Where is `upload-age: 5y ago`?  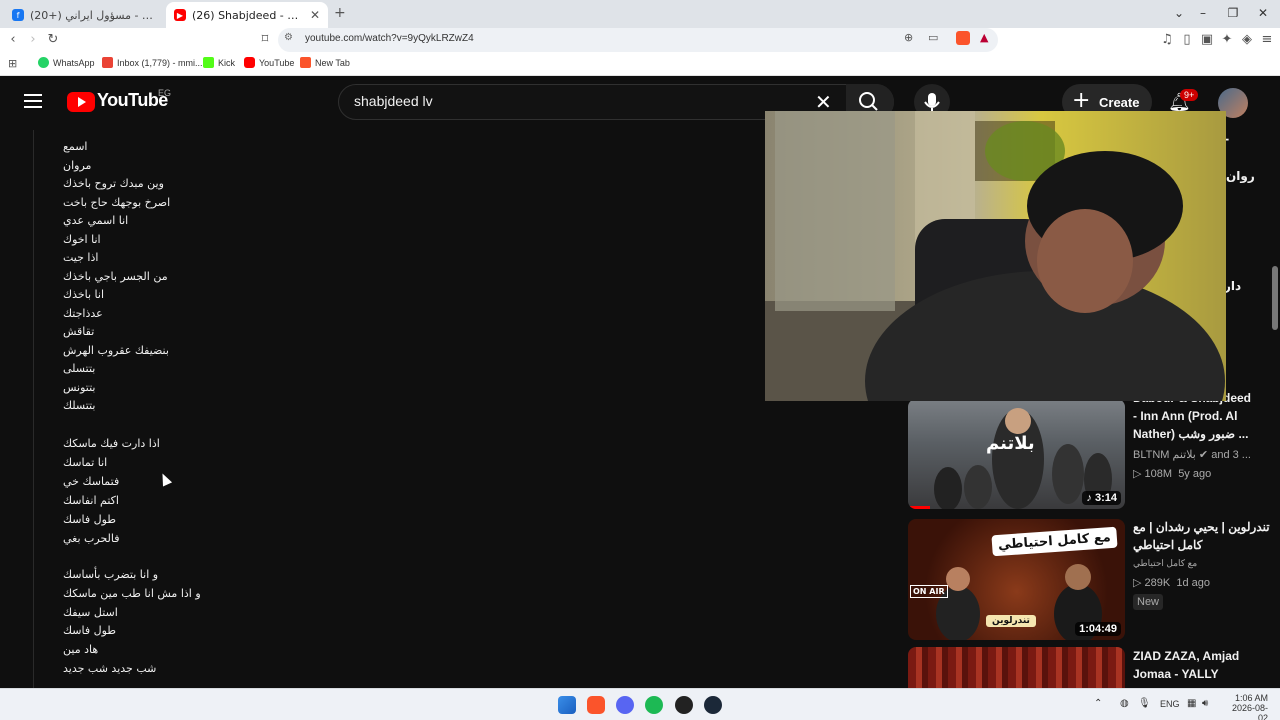
upload-age: 5y ago is located at coordinates (1195, 474).